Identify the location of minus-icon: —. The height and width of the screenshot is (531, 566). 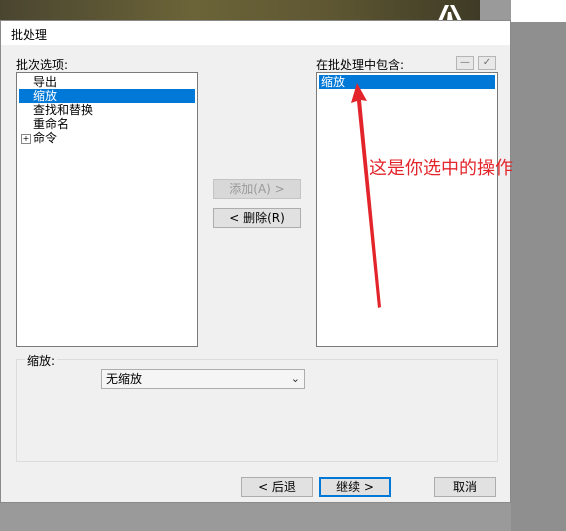
(465, 63).